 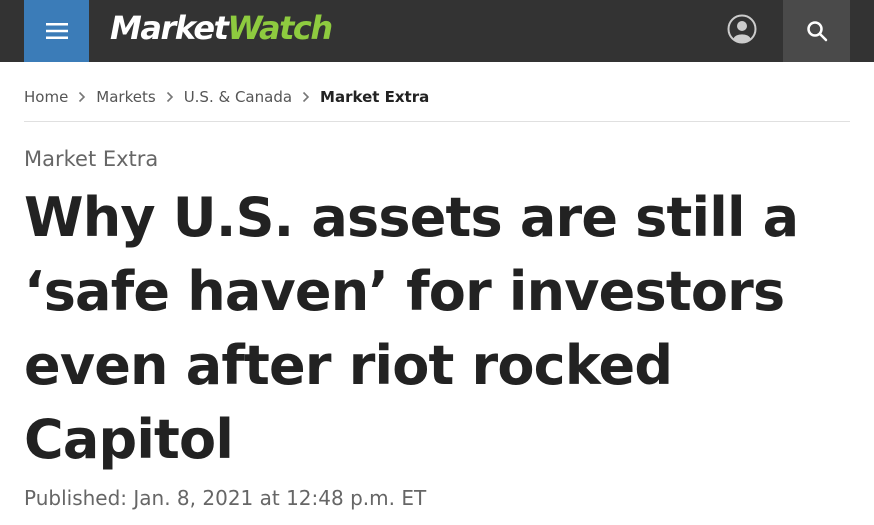 What do you see at coordinates (225, 498) in the screenshot?
I see `published-timestamp: Published: Jan. 8, 2021 at 12:48 p.m. ET` at bounding box center [225, 498].